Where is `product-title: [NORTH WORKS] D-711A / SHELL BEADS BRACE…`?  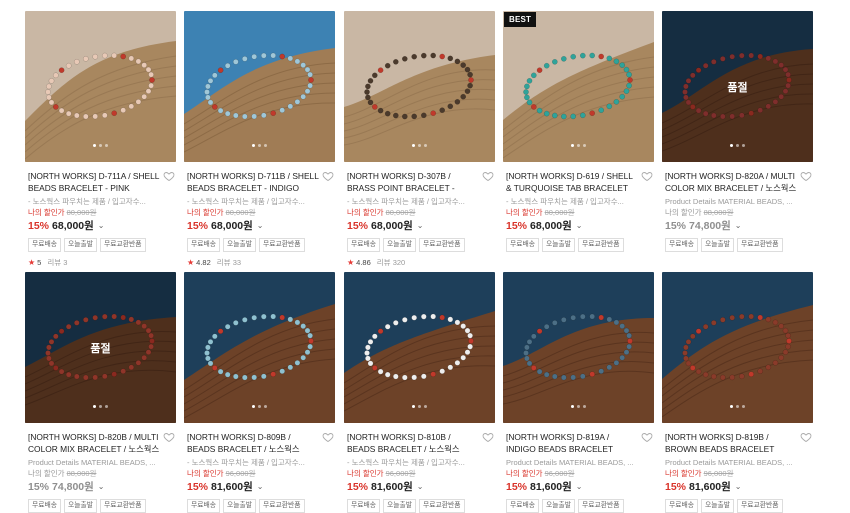 product-title: [NORTH WORKS] D-711A / SHELL BEADS BRACE… is located at coordinates (101, 182).